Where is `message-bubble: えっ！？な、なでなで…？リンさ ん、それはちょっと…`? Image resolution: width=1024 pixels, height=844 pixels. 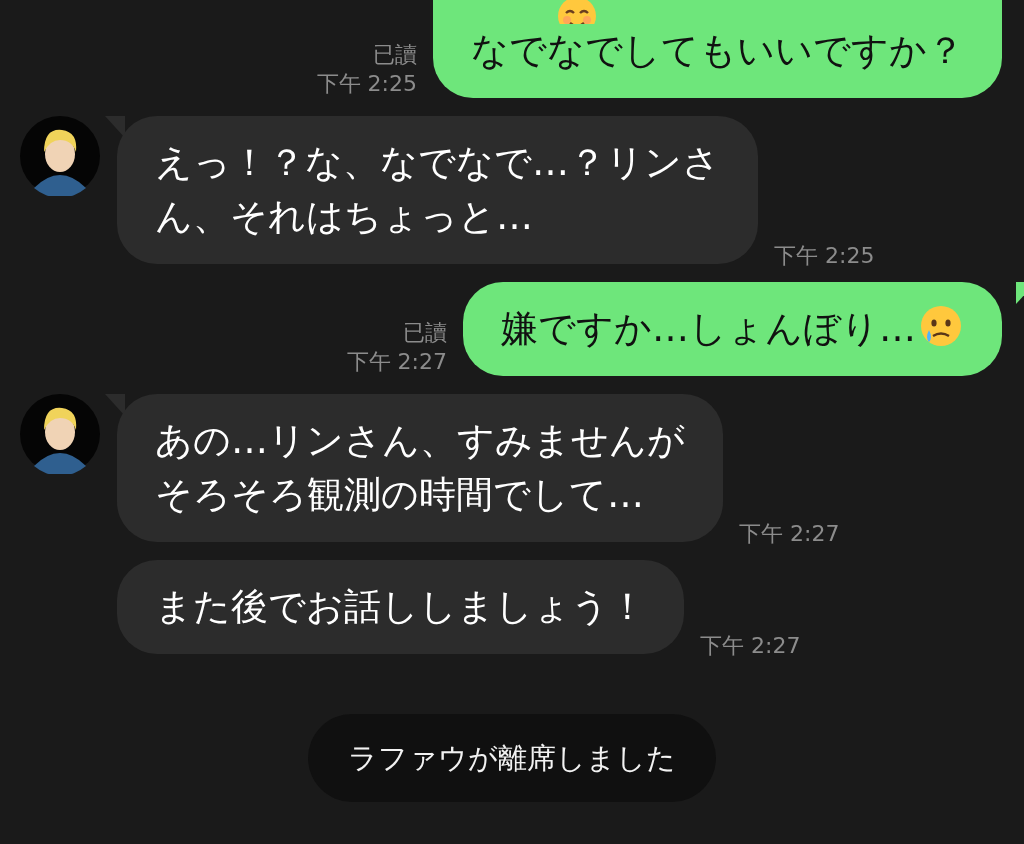
message-bubble: えっ！？な、なでなで…？リンさ ん、それはちょっと… is located at coordinates (437, 190).